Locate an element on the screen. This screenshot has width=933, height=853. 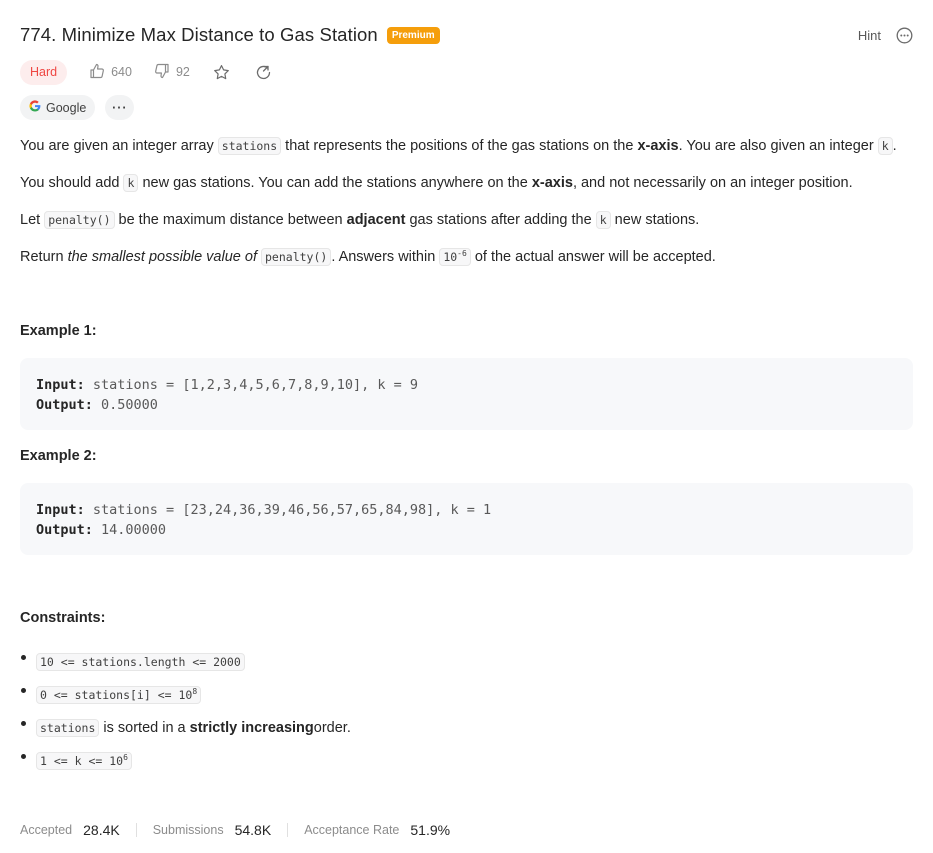
like-count: 640 is located at coordinates (121, 72).